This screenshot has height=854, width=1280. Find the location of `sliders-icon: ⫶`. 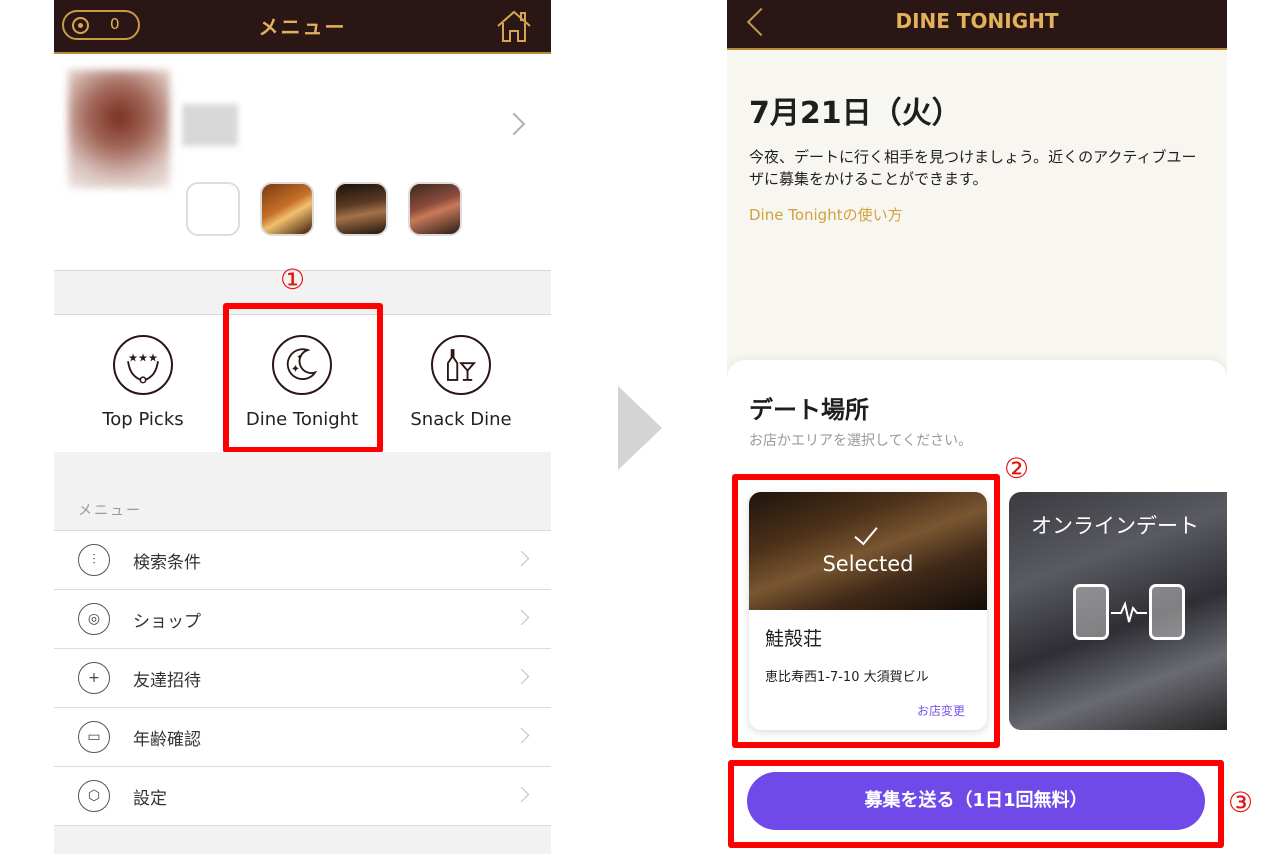

sliders-icon: ⫶ is located at coordinates (94, 560).